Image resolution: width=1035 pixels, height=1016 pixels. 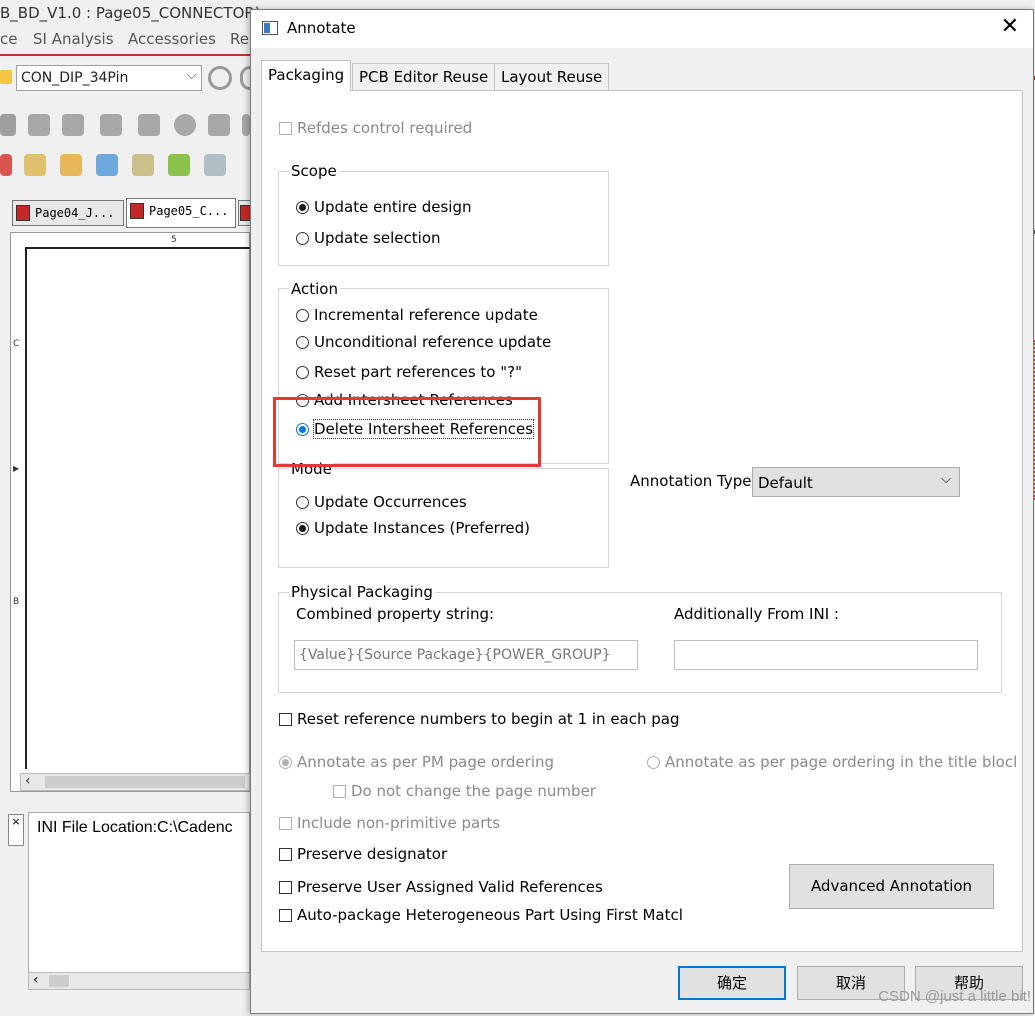 What do you see at coordinates (321, 28) in the screenshot?
I see `dialog-title: Annotate` at bounding box center [321, 28].